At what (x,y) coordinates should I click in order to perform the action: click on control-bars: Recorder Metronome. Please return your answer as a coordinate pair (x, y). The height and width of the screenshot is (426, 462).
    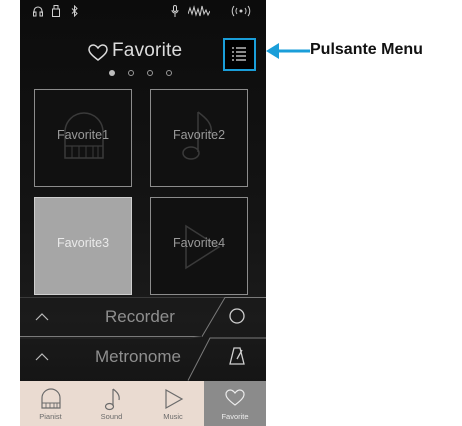
    Looking at the image, I should click on (143, 339).